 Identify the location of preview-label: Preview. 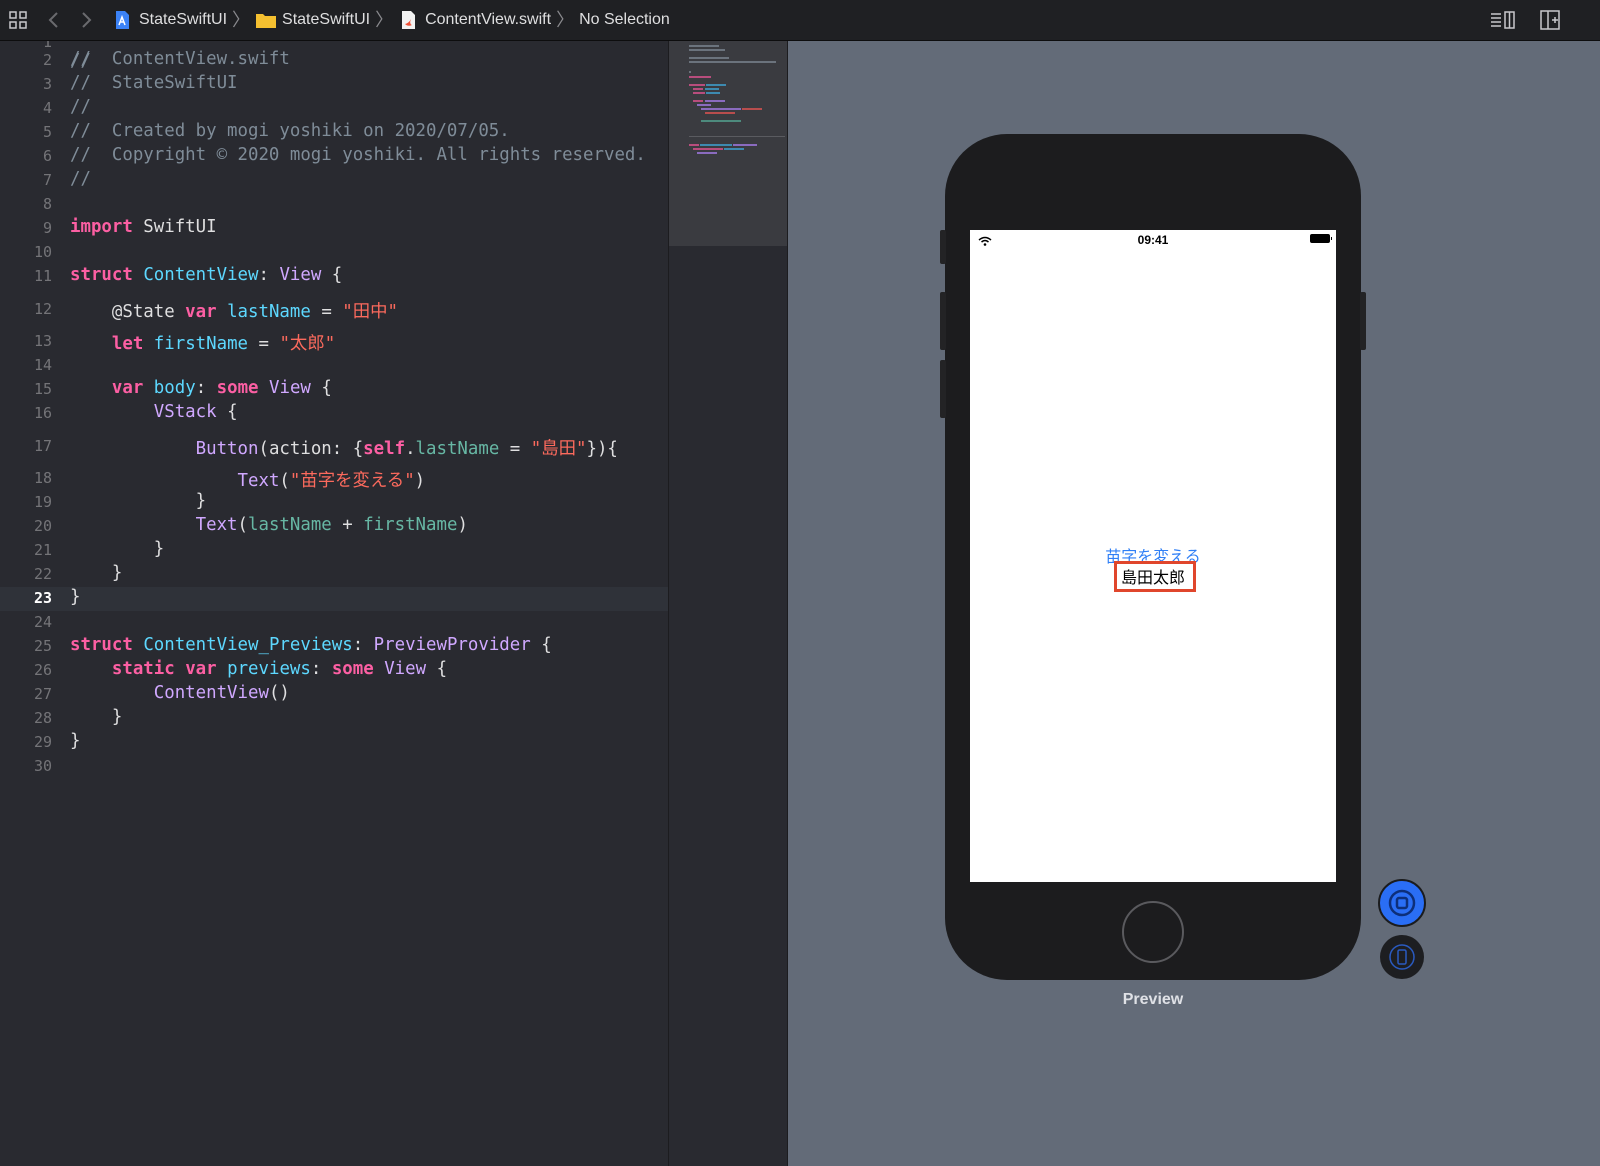
(1153, 999).